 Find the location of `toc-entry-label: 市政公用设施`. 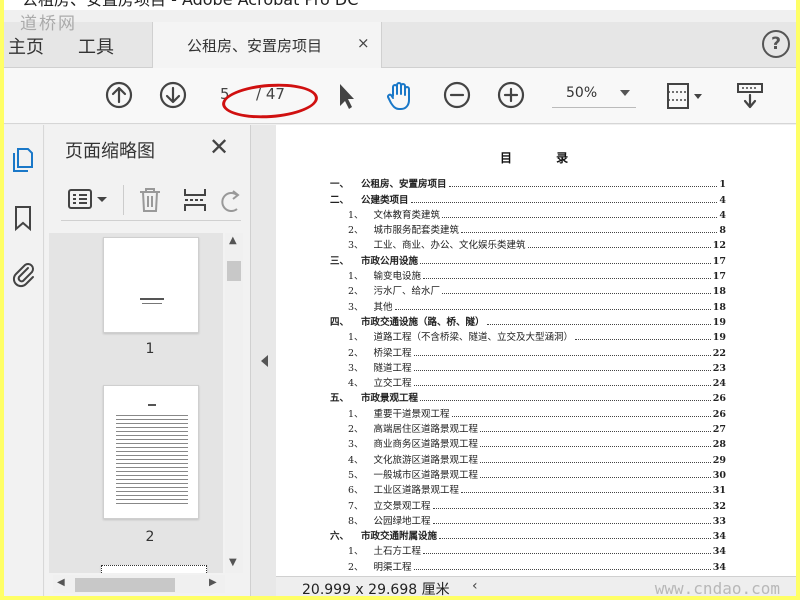

toc-entry-label: 市政公用设施 is located at coordinates (390, 261).